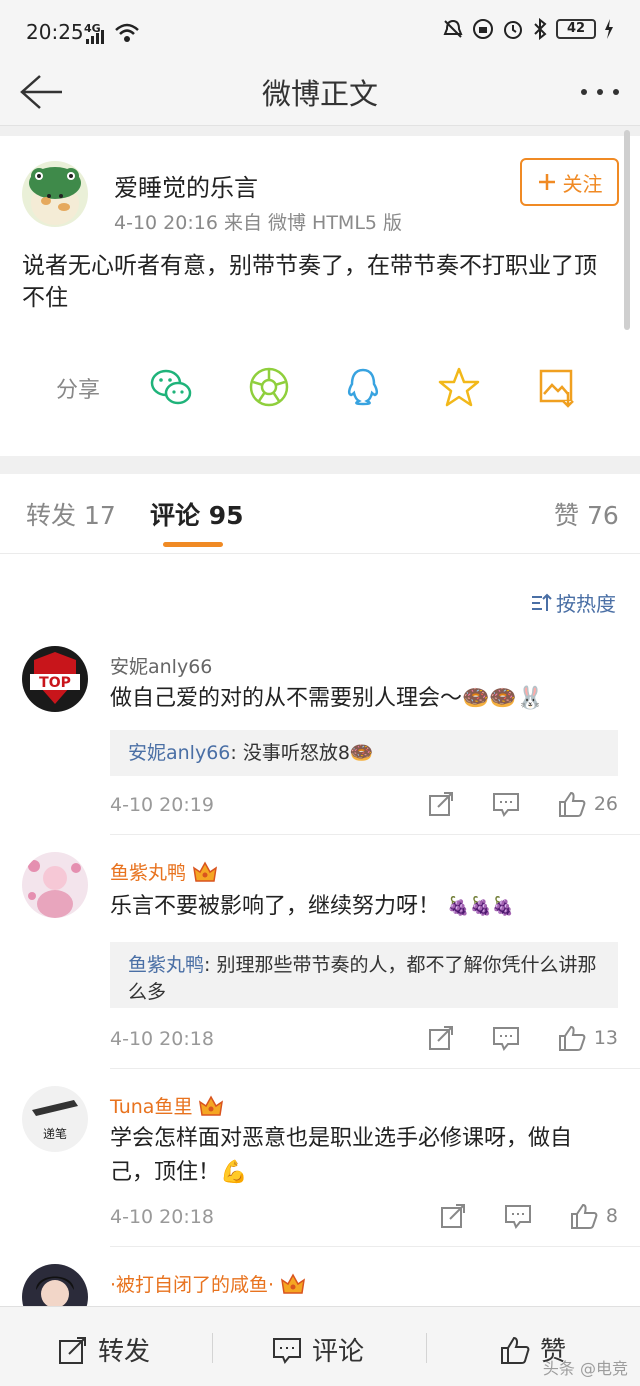  I want to click on commenter-name: 鱼紫丸鸭, so click(164, 871).